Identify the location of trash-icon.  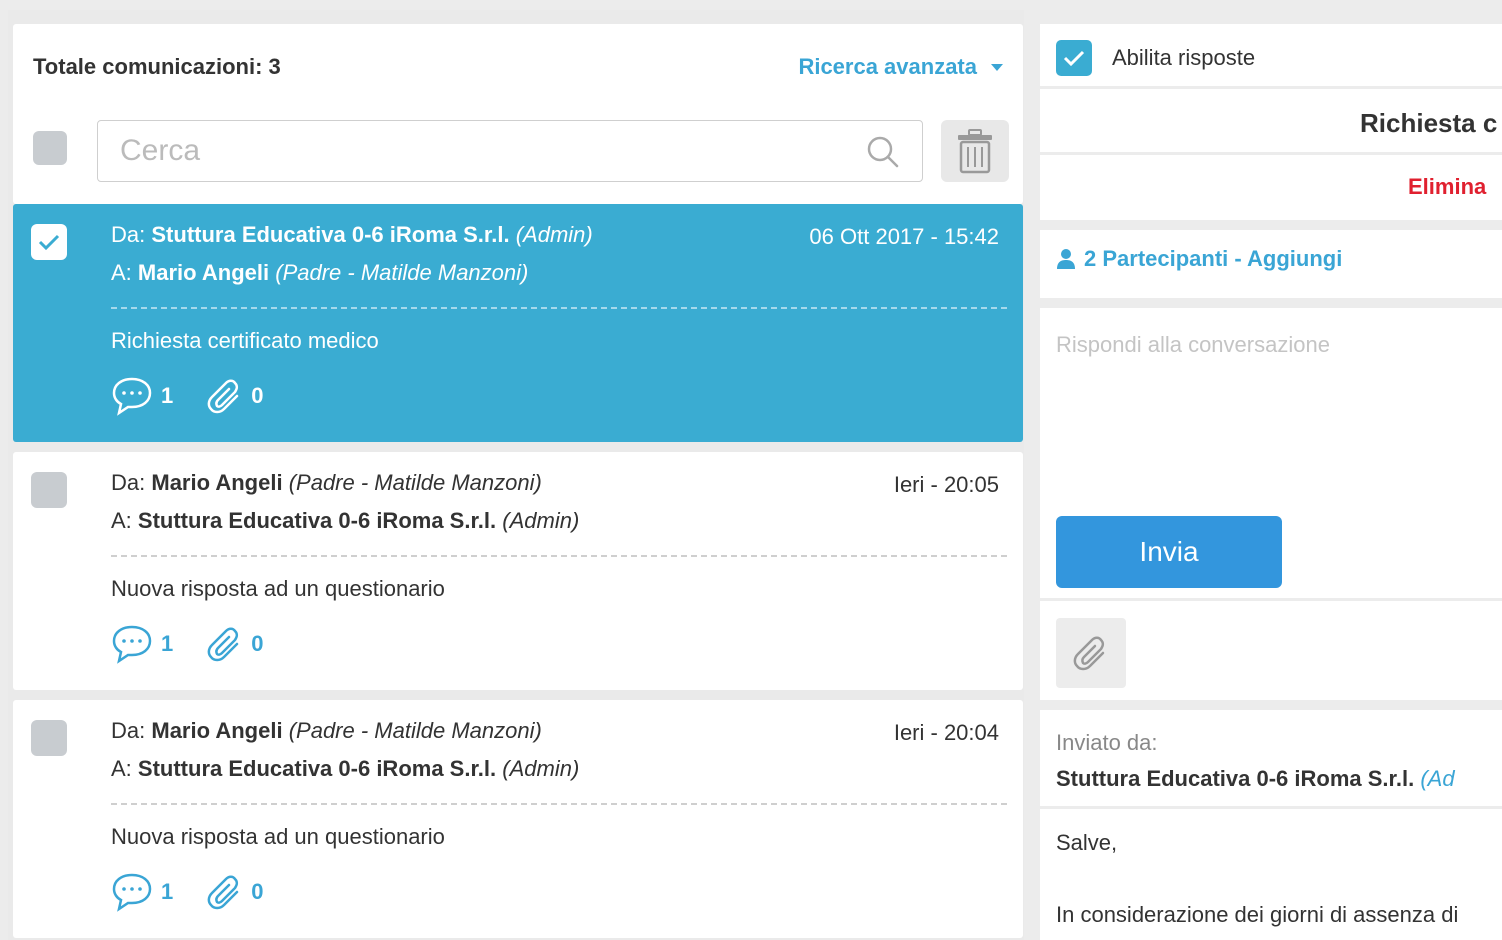
(975, 151).